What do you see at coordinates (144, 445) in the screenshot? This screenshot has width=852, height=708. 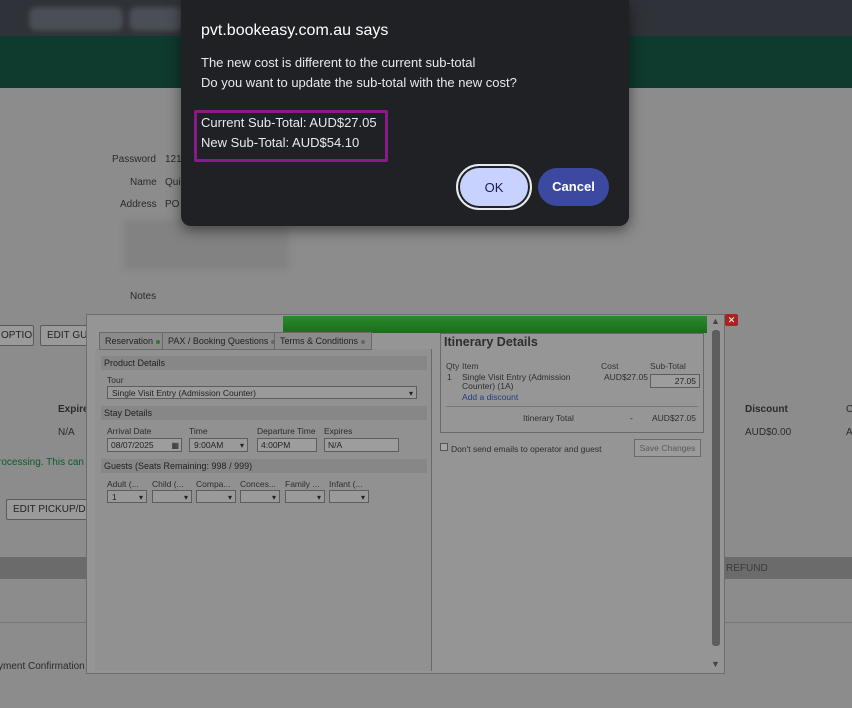 I see `arrival-date-input: 08/07/2025 ▦` at bounding box center [144, 445].